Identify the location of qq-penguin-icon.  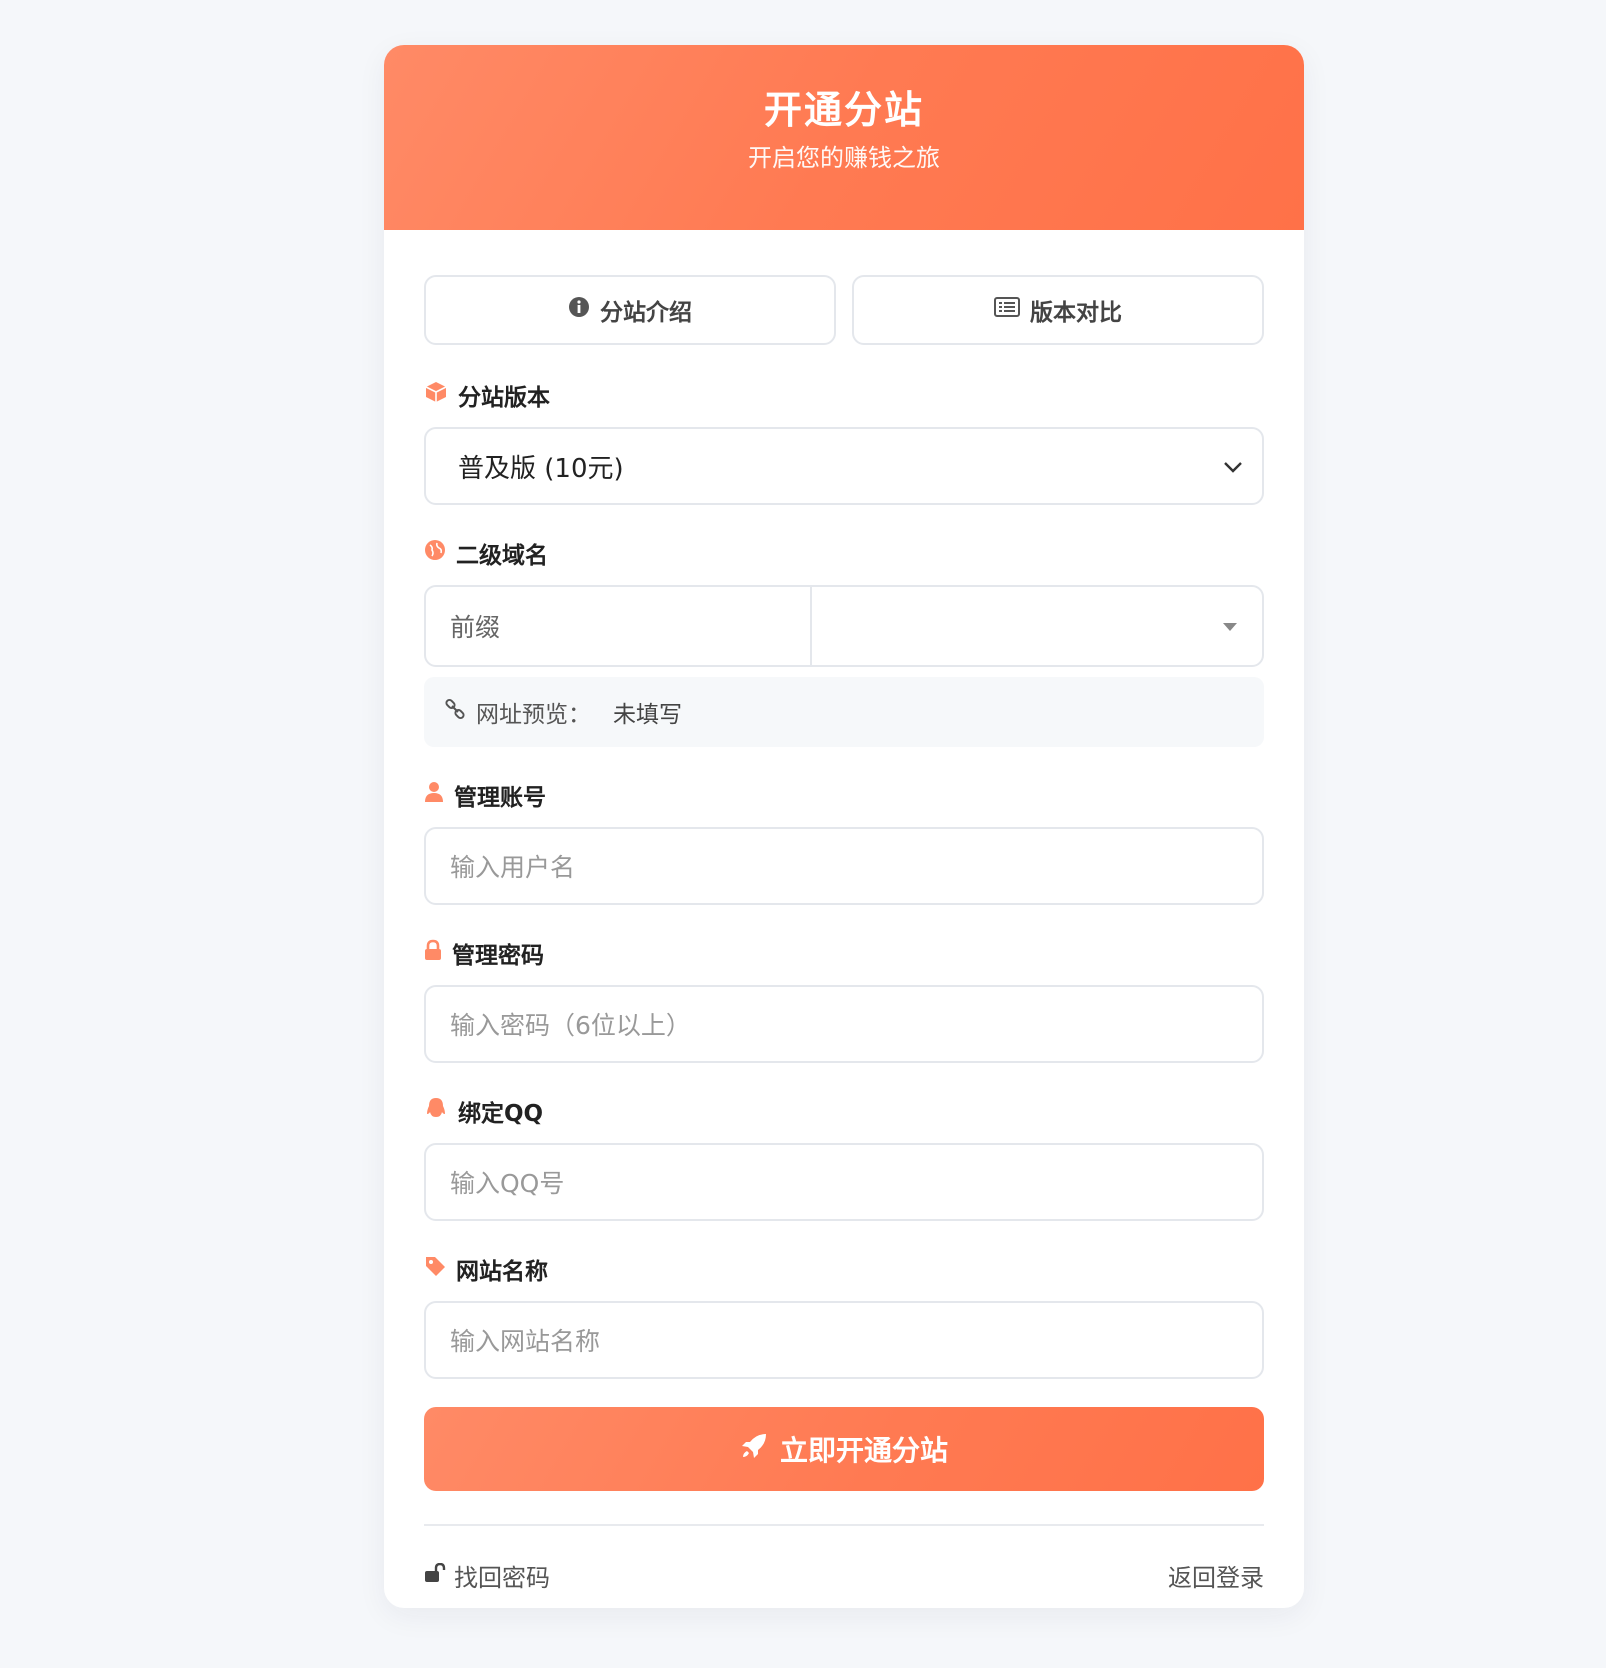
(436, 1111).